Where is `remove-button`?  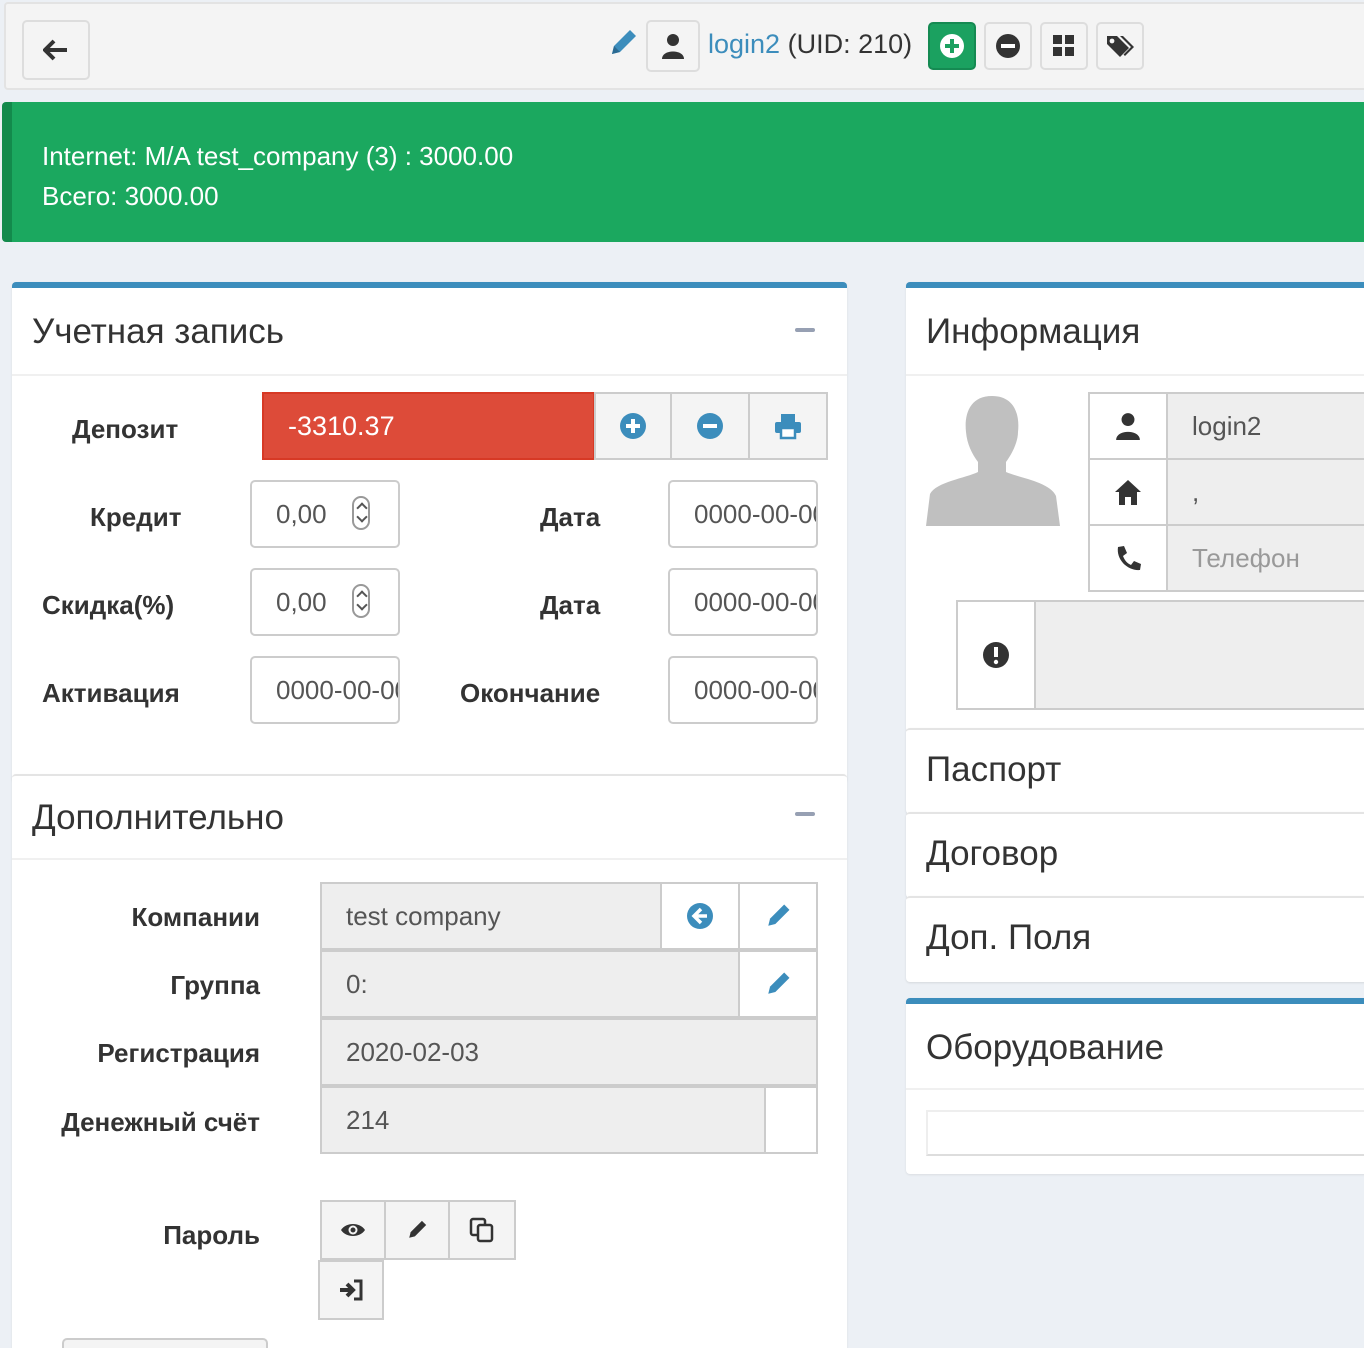
remove-button is located at coordinates (1008, 46).